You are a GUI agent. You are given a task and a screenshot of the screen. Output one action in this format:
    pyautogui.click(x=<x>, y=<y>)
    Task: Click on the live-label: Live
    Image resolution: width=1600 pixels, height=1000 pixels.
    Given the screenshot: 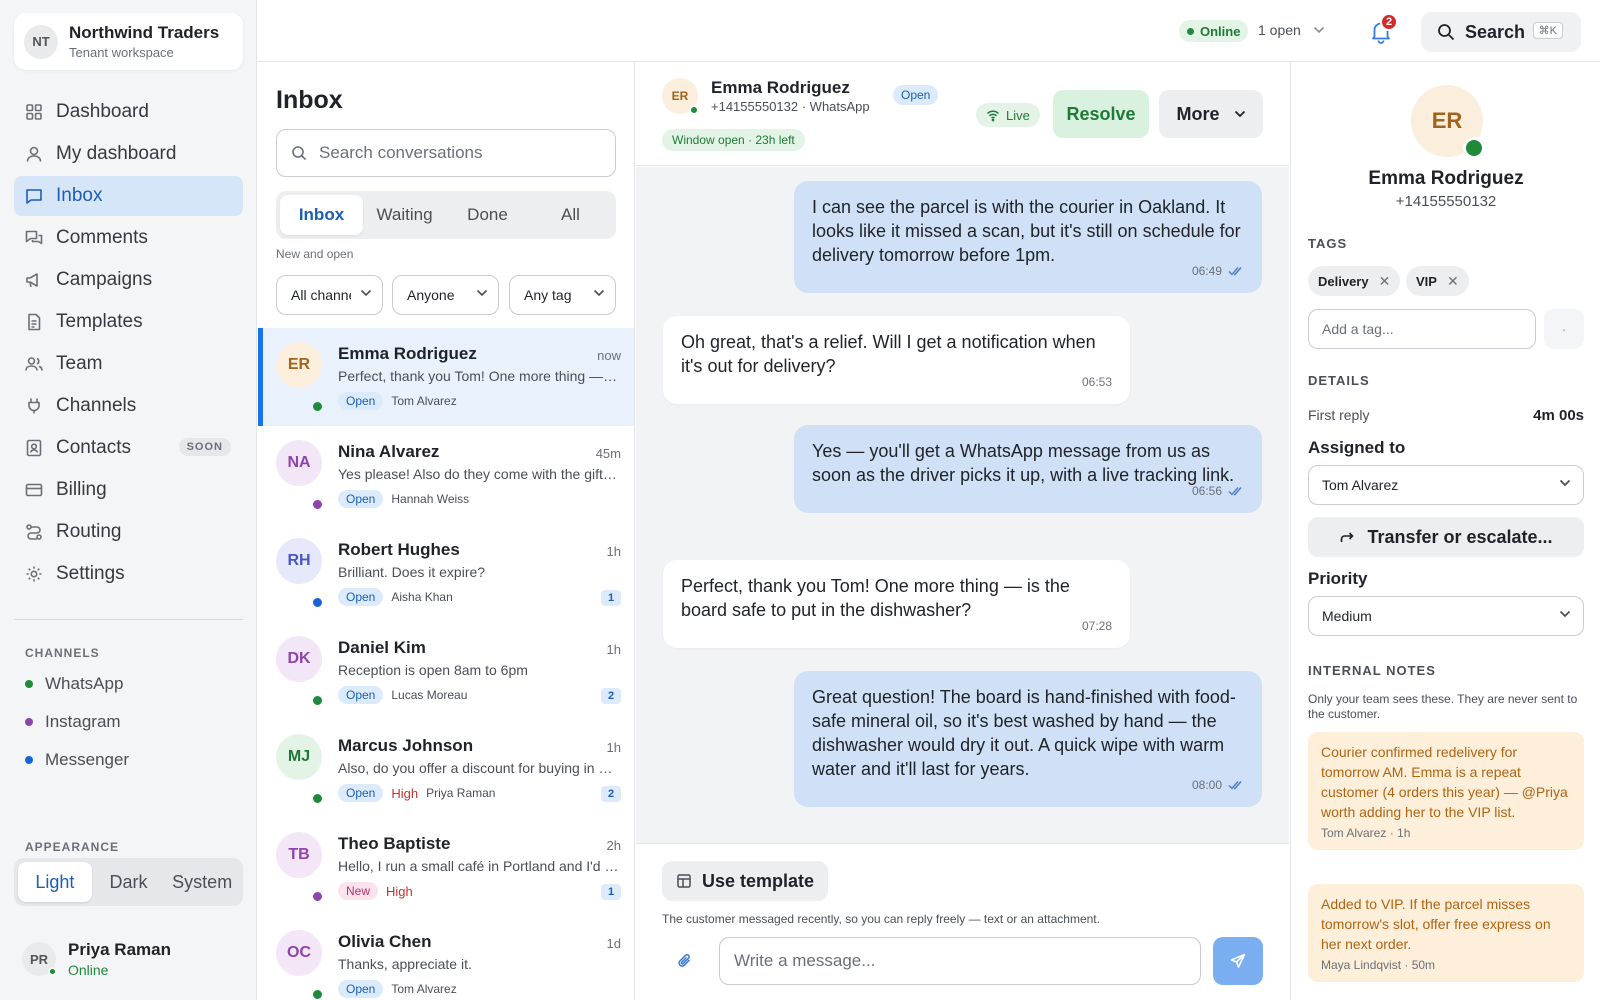 What is the action you would take?
    pyautogui.click(x=1018, y=115)
    